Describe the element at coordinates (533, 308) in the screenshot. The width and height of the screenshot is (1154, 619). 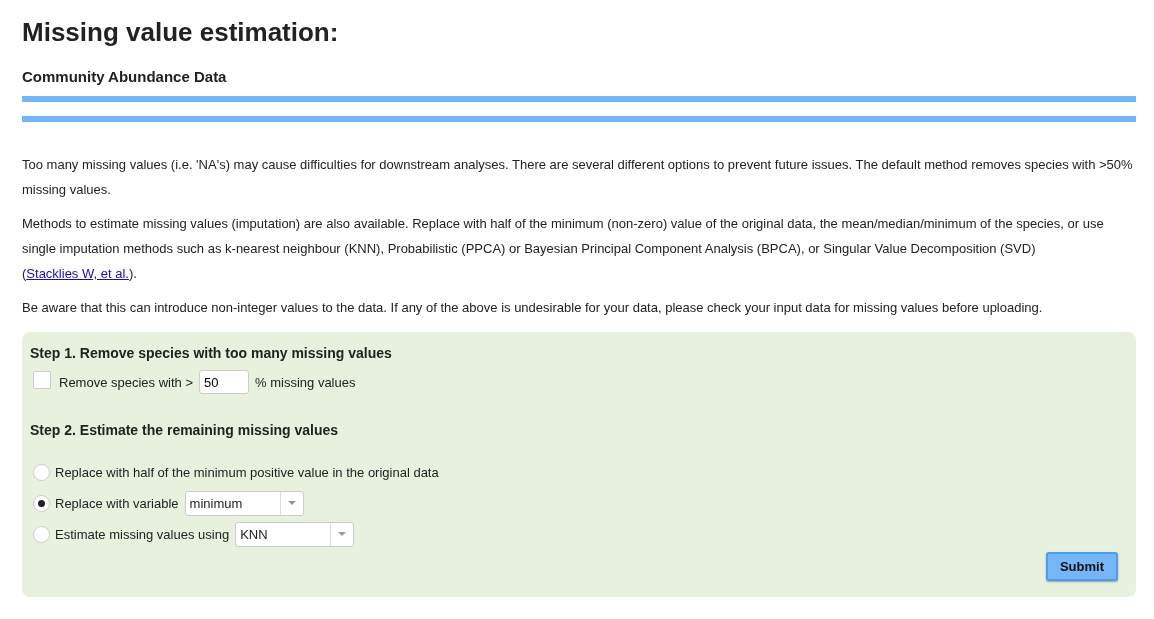
I see `paragraph: Be aware that this can introduce non-integer values to the data. If any of the above is undesirable for your data, please check your input data for missing values before uploading.` at that location.